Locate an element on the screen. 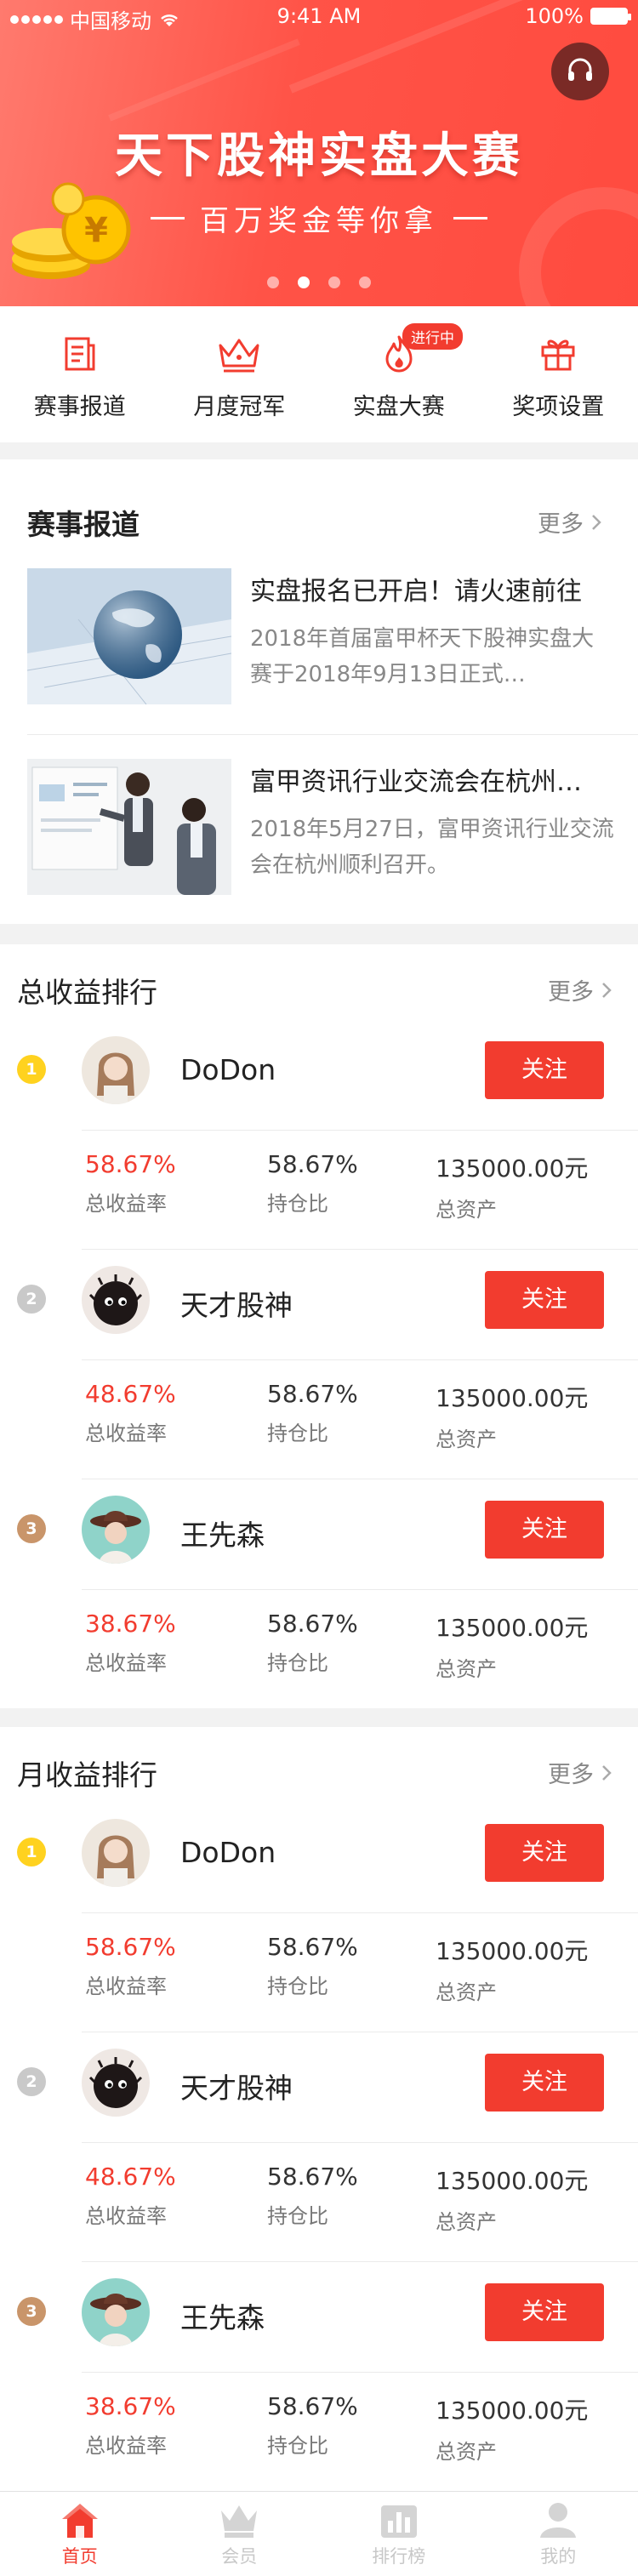 This screenshot has width=638, height=2576. headset-icon is located at coordinates (580, 69).